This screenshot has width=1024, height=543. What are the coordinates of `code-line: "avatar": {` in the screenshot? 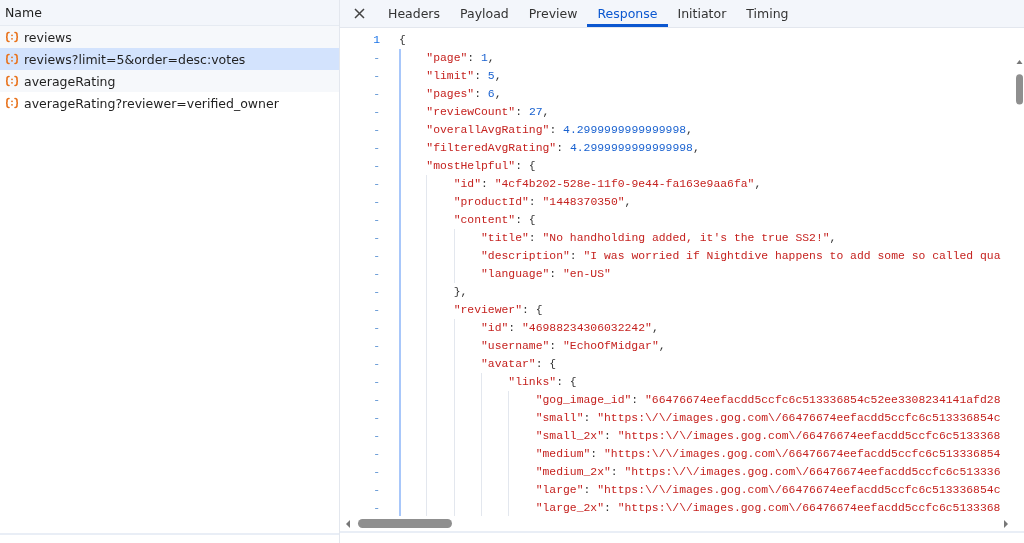 It's located at (519, 364).